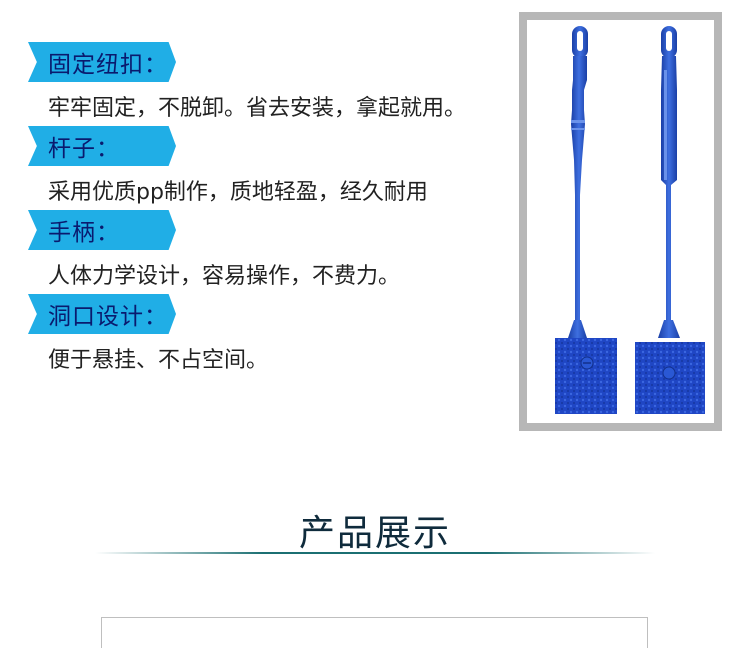 This screenshot has width=750, height=648. What do you see at coordinates (630, 220) in the screenshot?
I see `brush-pair-illustration` at bounding box center [630, 220].